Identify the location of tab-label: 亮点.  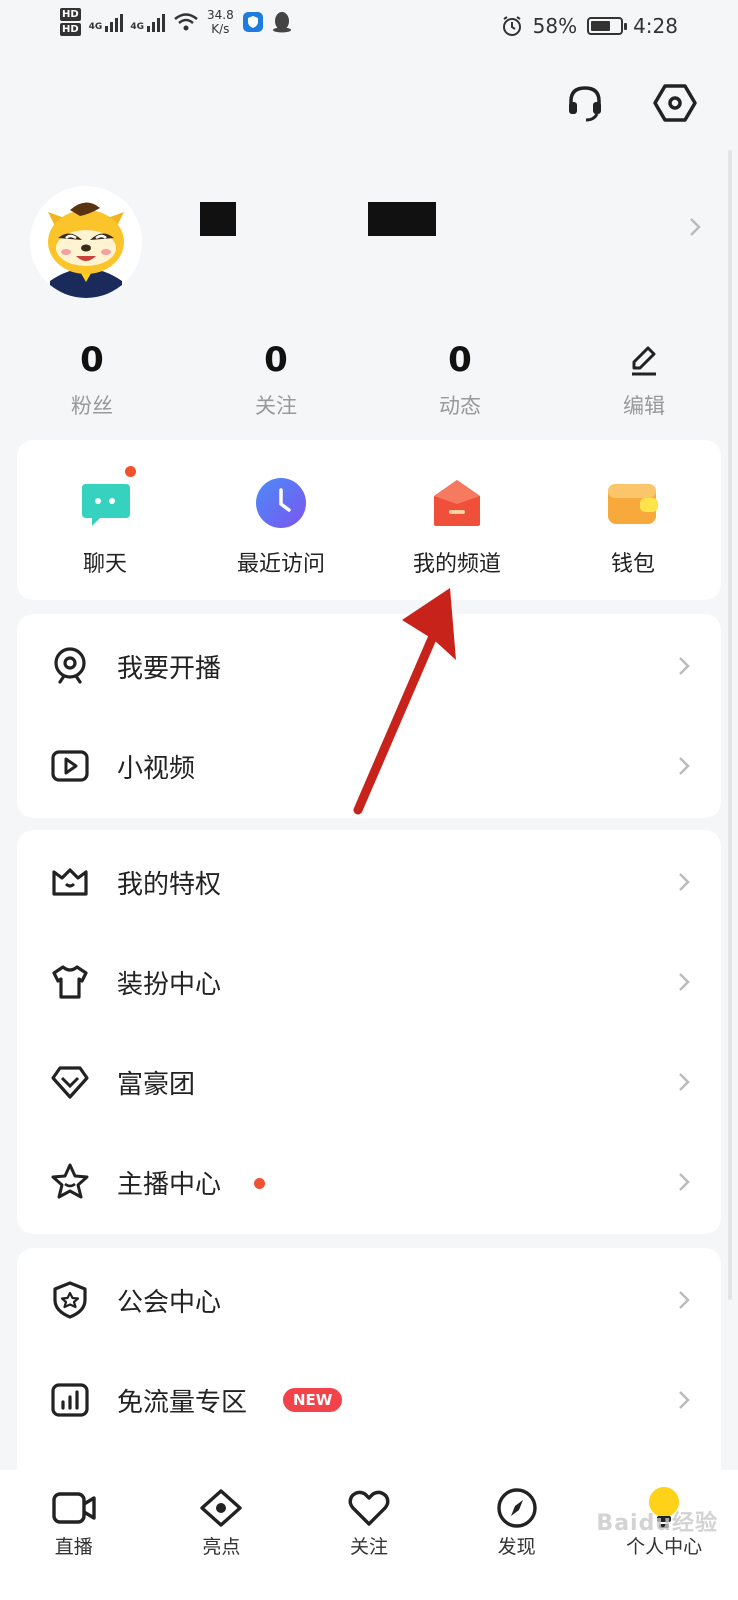
(221, 1547).